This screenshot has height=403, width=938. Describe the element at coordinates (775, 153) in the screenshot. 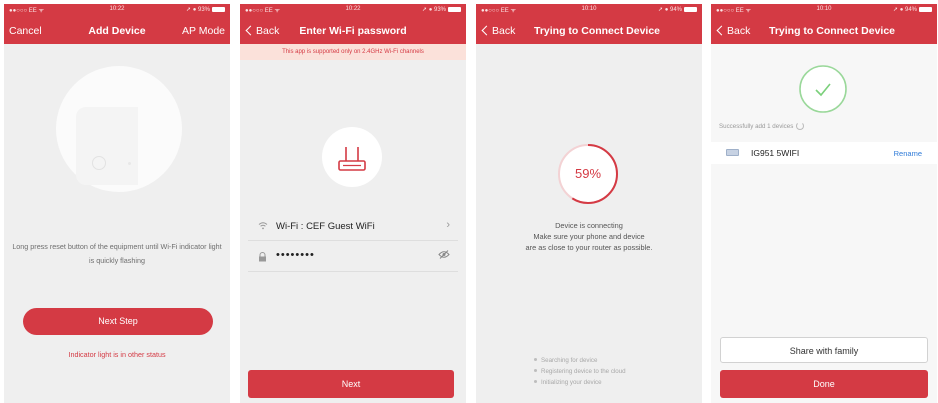

I see `device-name: IG951 5WIFI` at that location.